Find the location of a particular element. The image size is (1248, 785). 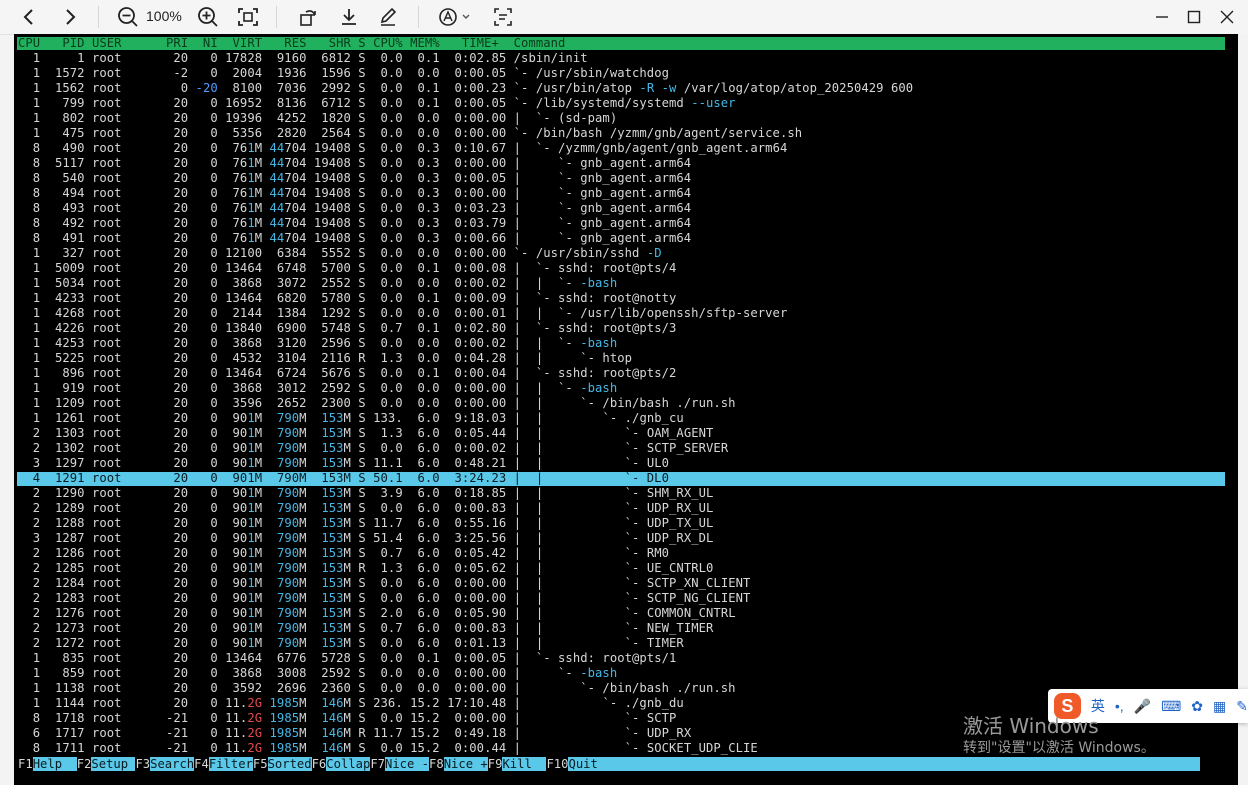

grid-menu-icon: ▦ is located at coordinates (1219, 706).